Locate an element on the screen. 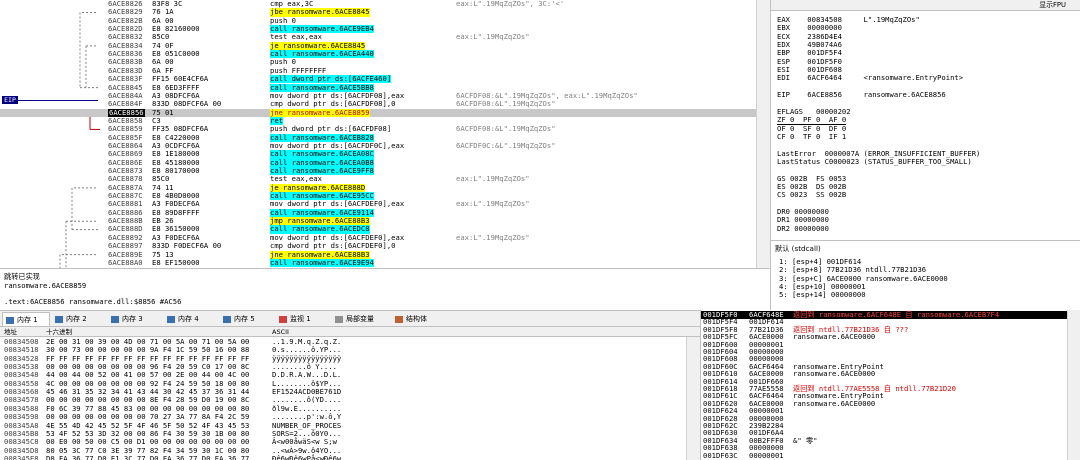 The width and height of the screenshot is (1080, 460). stack-address: 001DF63C is located at coordinates (720, 455).